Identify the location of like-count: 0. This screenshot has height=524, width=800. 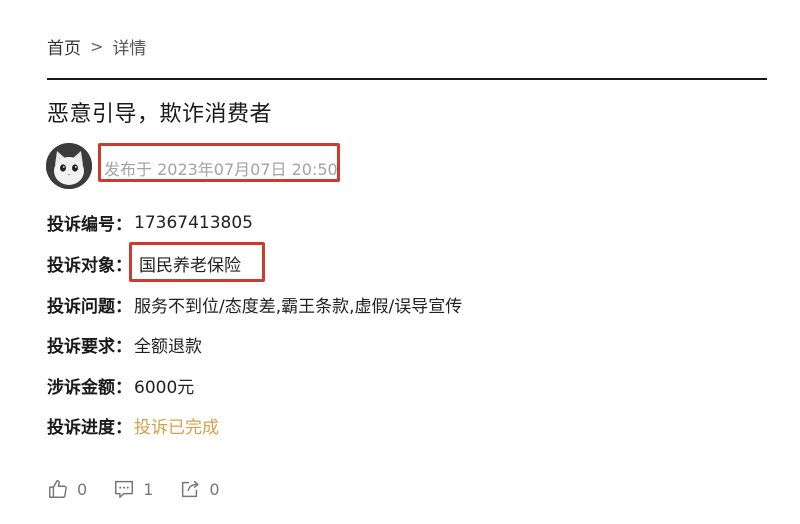
(82, 489).